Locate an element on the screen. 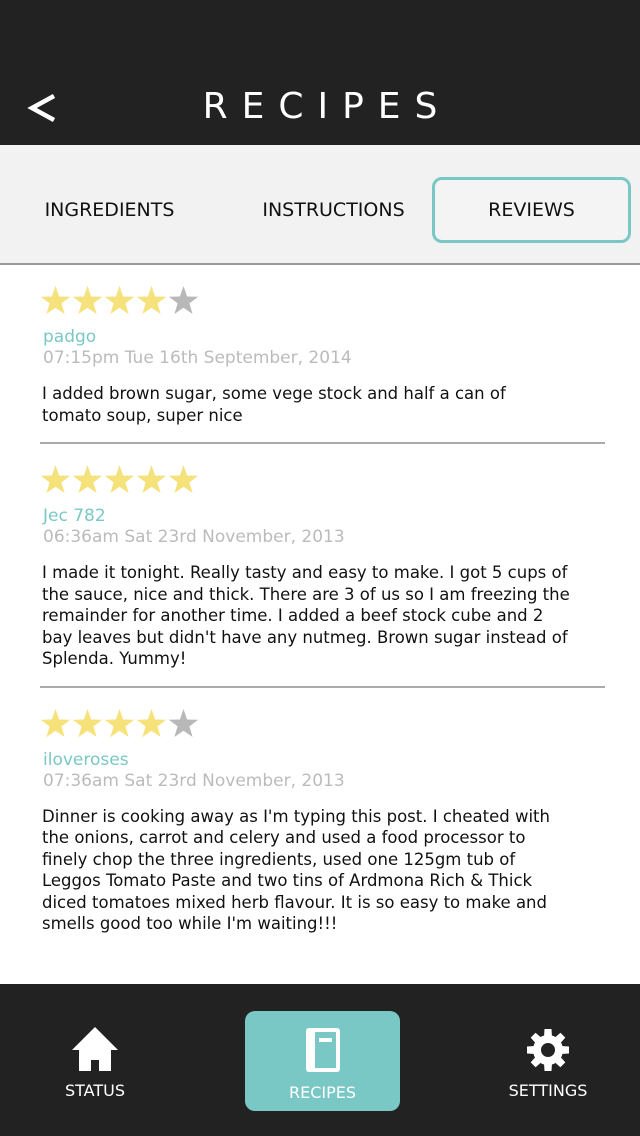 Image resolution: width=640 pixels, height=1136 pixels. bottom-nav: STATUS RECIPES SETTINGS is located at coordinates (320, 1060).